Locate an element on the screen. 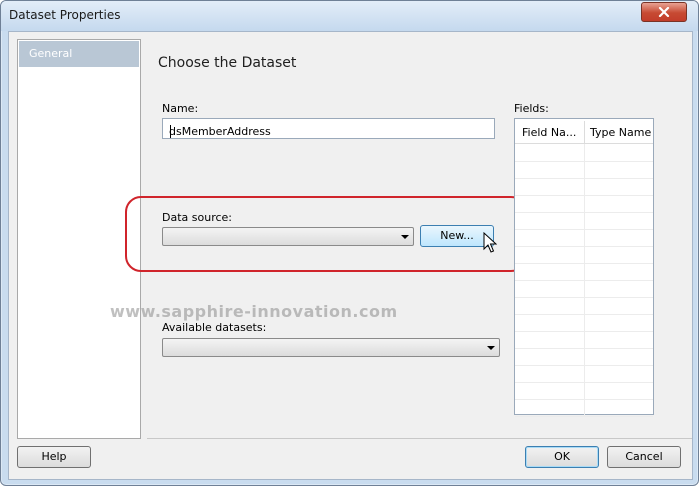 Image resolution: width=699 pixels, height=486 pixels. available-datasets-dropdown is located at coordinates (331, 347).